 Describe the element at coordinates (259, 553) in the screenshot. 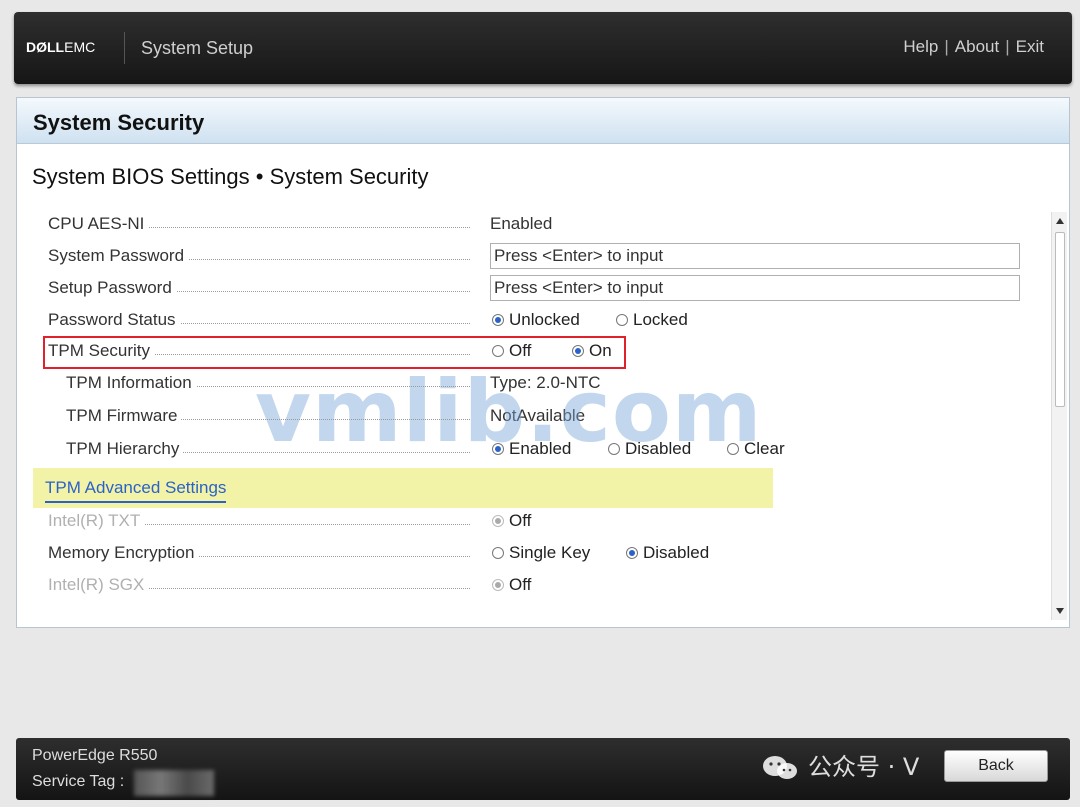

I see `setting-label: Memory Encryption` at that location.